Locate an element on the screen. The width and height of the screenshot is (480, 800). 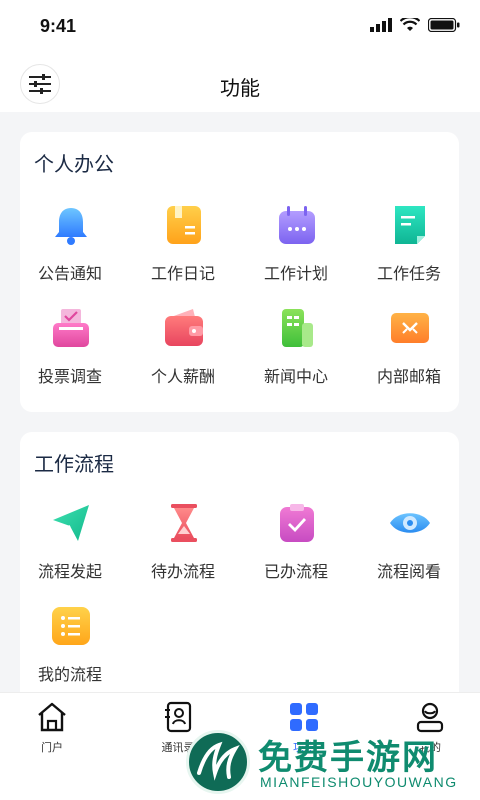
item-label: 工作计划 is located at coordinates (295, 274).